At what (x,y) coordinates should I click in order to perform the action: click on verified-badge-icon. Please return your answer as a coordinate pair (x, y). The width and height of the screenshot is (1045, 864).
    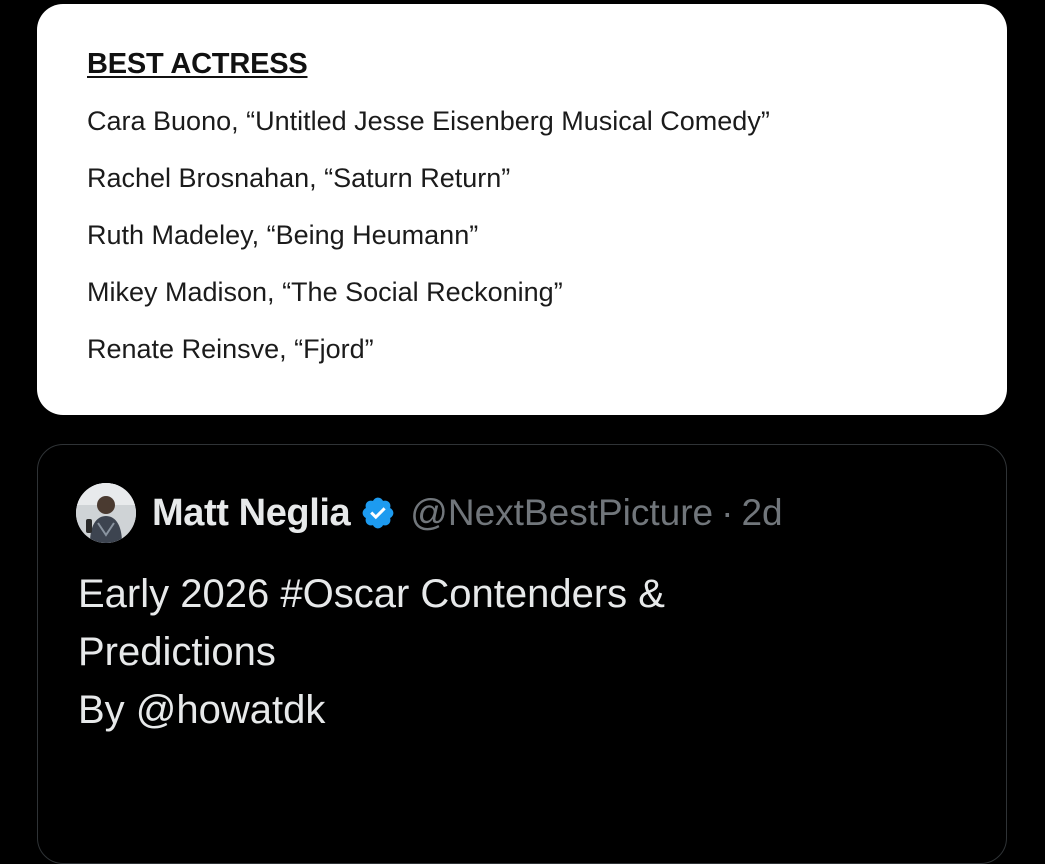
    Looking at the image, I should click on (378, 513).